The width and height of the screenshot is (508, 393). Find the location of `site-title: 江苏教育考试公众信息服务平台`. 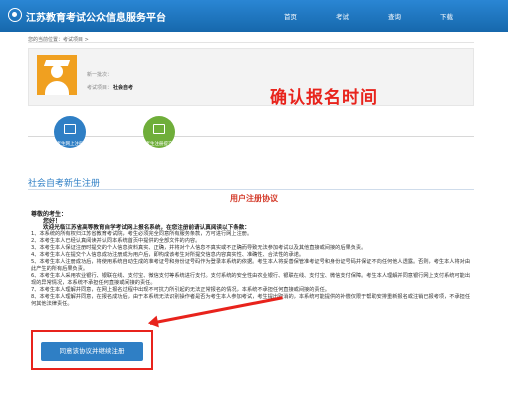

site-title: 江苏教育考试公众信息服务平台 is located at coordinates (96, 16).